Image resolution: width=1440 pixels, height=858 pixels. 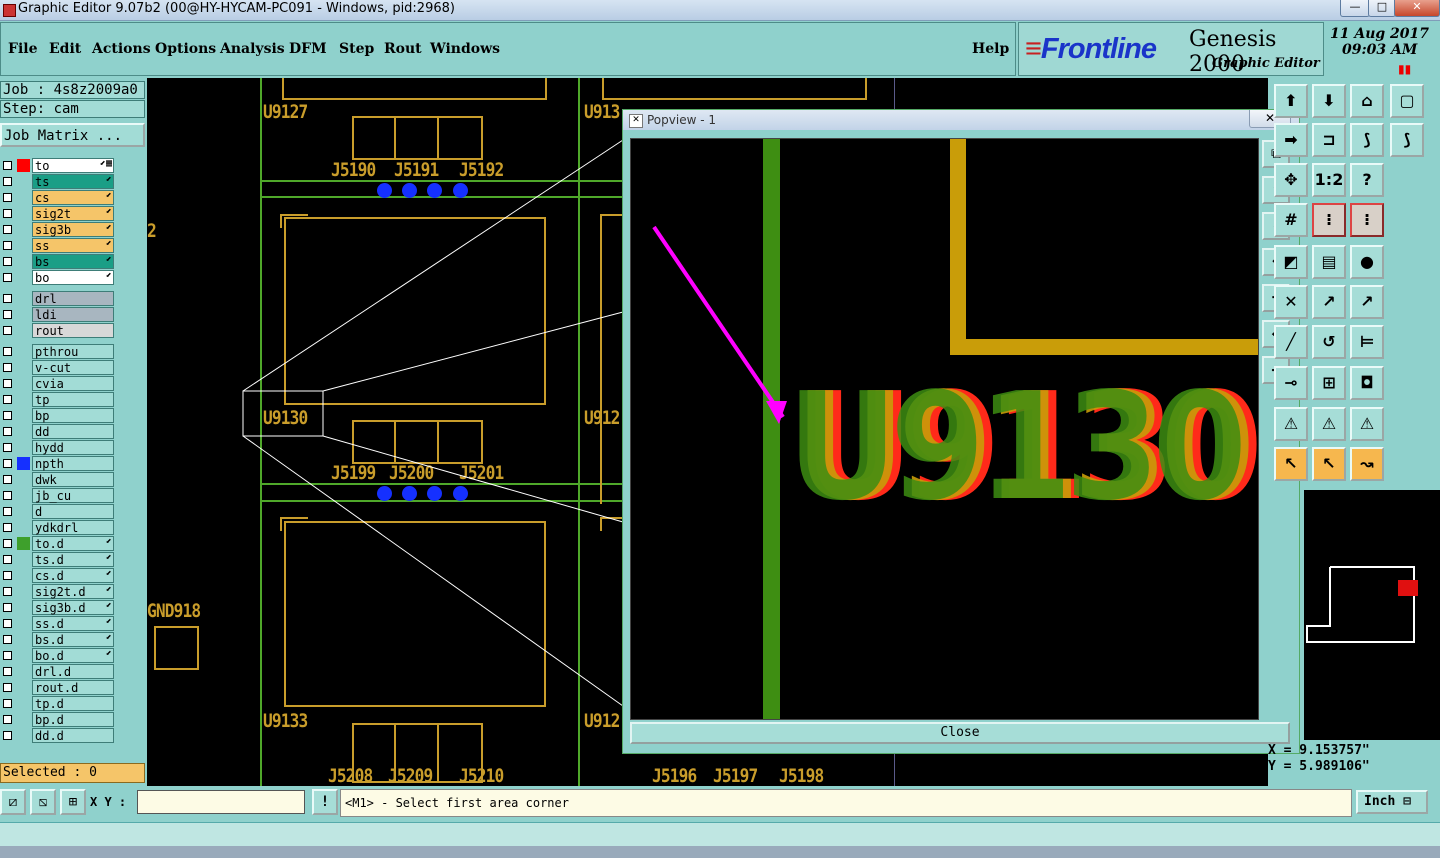 What do you see at coordinates (59, 608) in the screenshot?
I see `layer-row-sig3b-d: sig3b.d ⬋` at bounding box center [59, 608].